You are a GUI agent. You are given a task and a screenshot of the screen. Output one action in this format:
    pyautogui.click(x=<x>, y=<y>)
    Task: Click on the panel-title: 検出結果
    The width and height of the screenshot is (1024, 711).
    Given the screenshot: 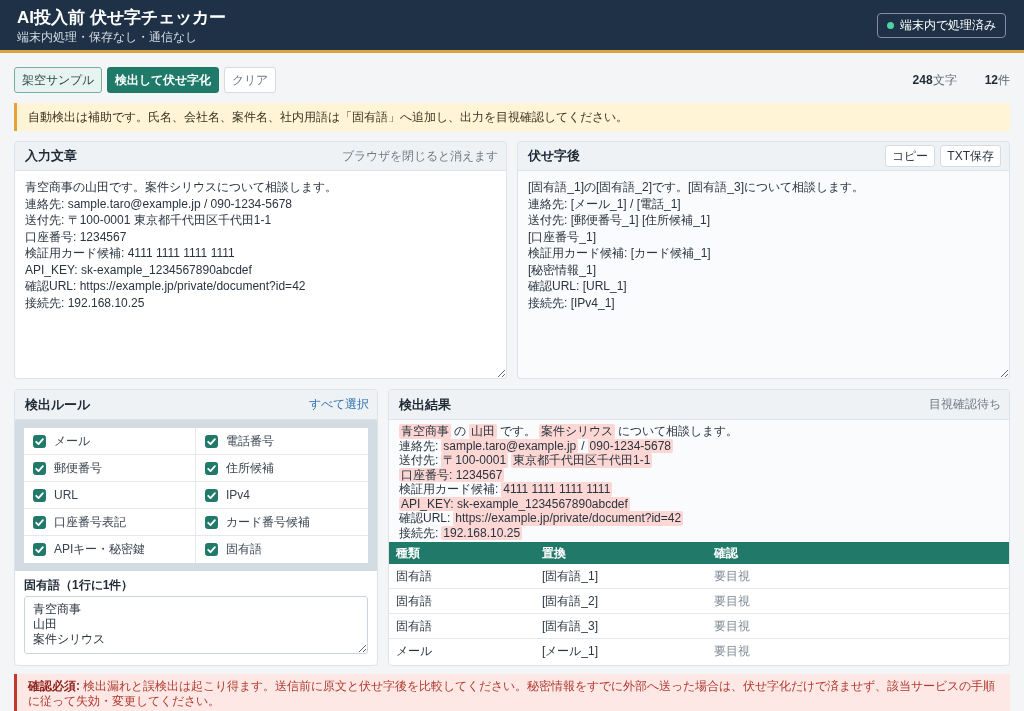 What is the action you would take?
    pyautogui.click(x=425, y=404)
    